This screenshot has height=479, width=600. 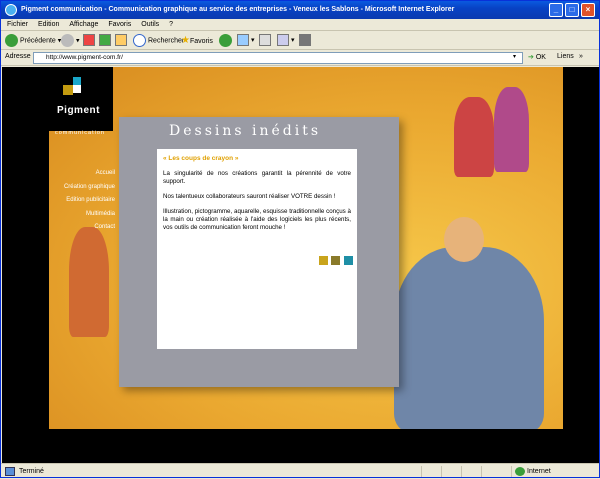 I want to click on nav-edition-publicitaire: Edition publicitaire, so click(x=89, y=201).